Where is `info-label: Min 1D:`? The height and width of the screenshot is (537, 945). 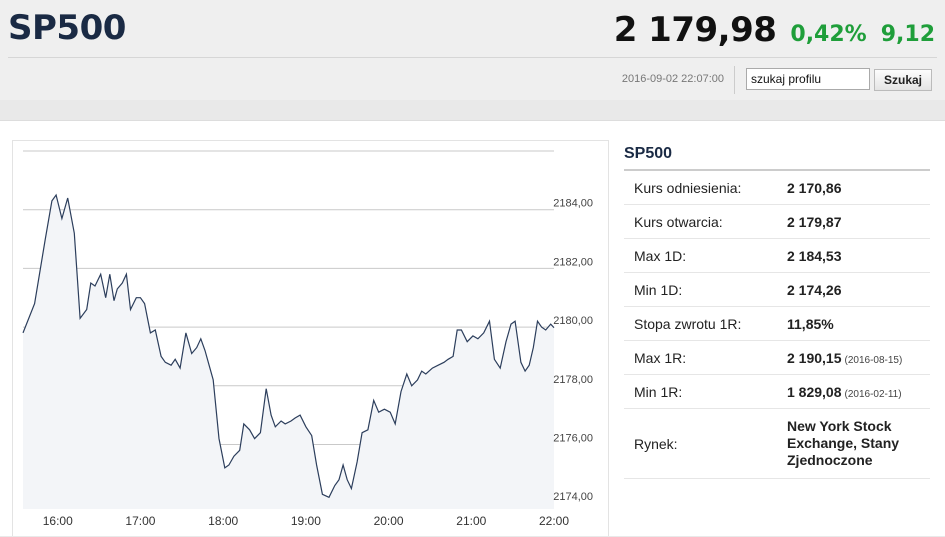
info-label: Min 1D: is located at coordinates (658, 289).